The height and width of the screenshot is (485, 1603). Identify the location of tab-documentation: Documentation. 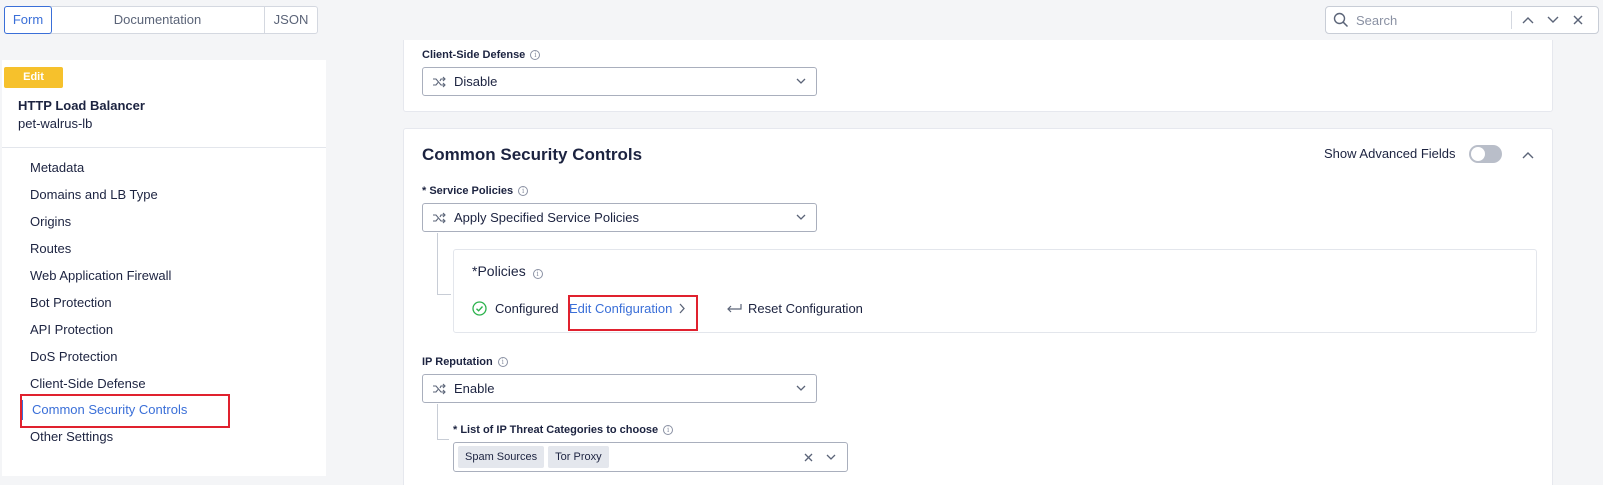
(158, 20).